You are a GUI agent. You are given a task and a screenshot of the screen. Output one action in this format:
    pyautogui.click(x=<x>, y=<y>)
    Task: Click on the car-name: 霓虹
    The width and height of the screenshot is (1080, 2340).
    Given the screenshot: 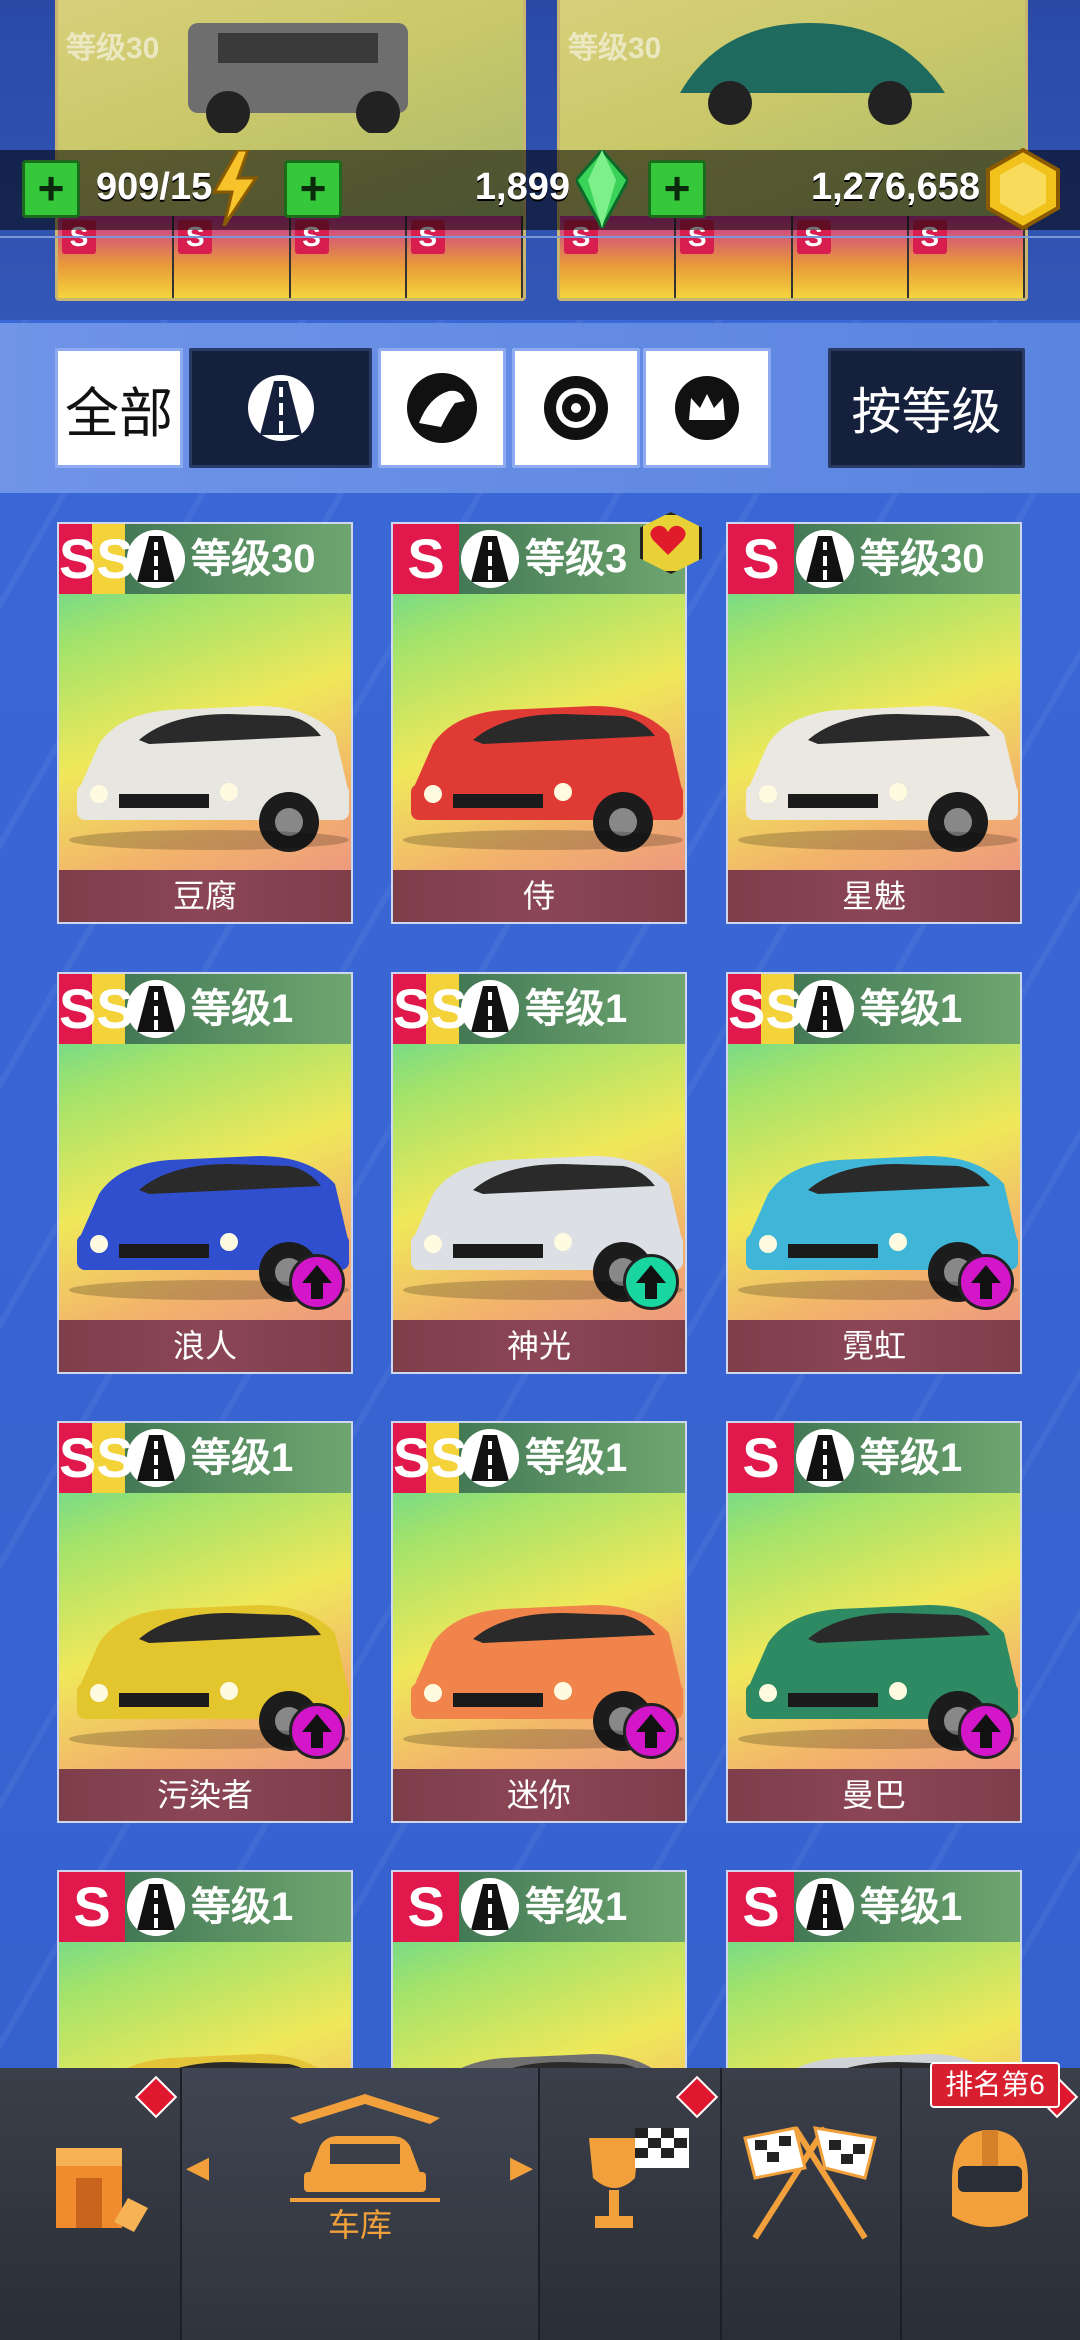 What is the action you would take?
    pyautogui.click(x=874, y=1346)
    